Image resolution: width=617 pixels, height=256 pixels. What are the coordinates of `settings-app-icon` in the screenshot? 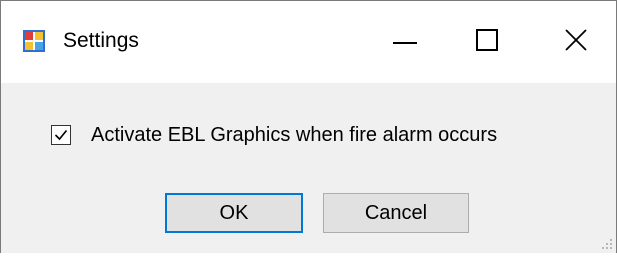 It's located at (34, 41).